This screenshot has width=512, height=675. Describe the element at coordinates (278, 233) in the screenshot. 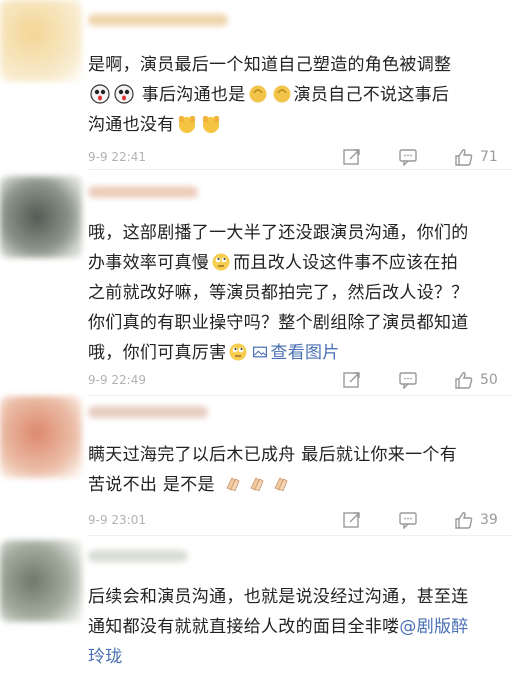

I see `comment-text-line: 哦，这部剧播了一大半了还没跟演员沟通，你们的` at that location.